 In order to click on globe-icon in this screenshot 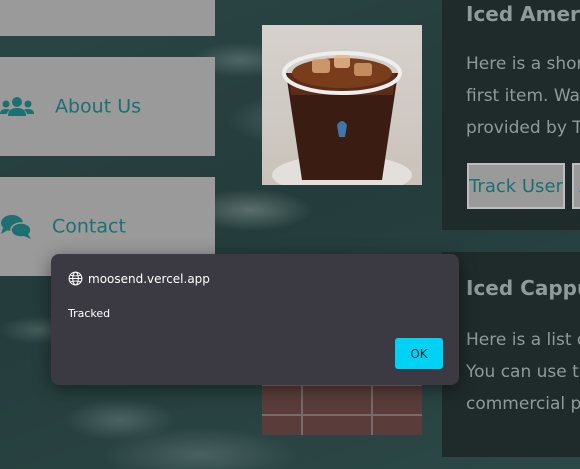, I will do `click(75, 278)`.